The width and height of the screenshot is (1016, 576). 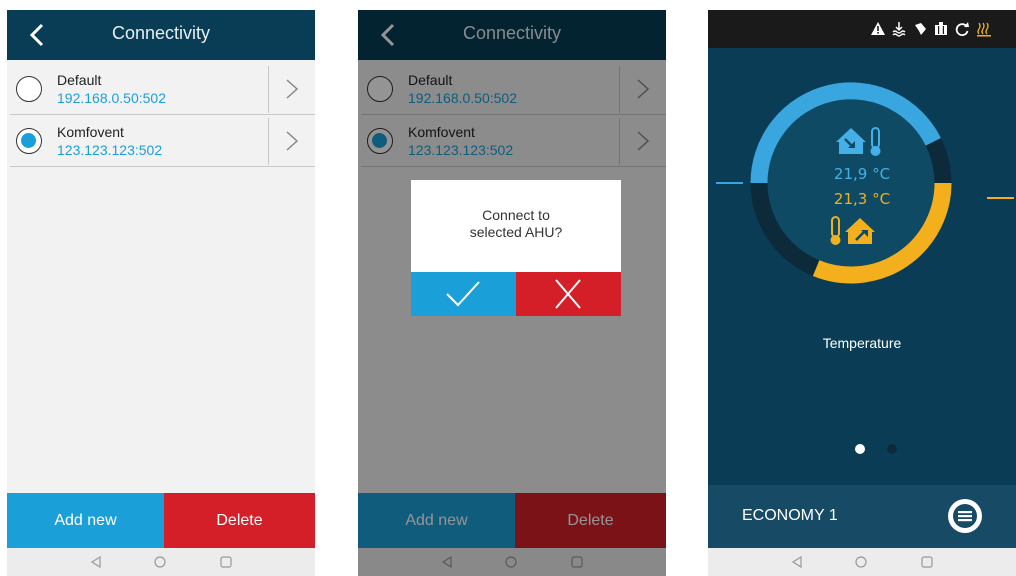 I want to click on cancel-button, so click(x=568, y=294).